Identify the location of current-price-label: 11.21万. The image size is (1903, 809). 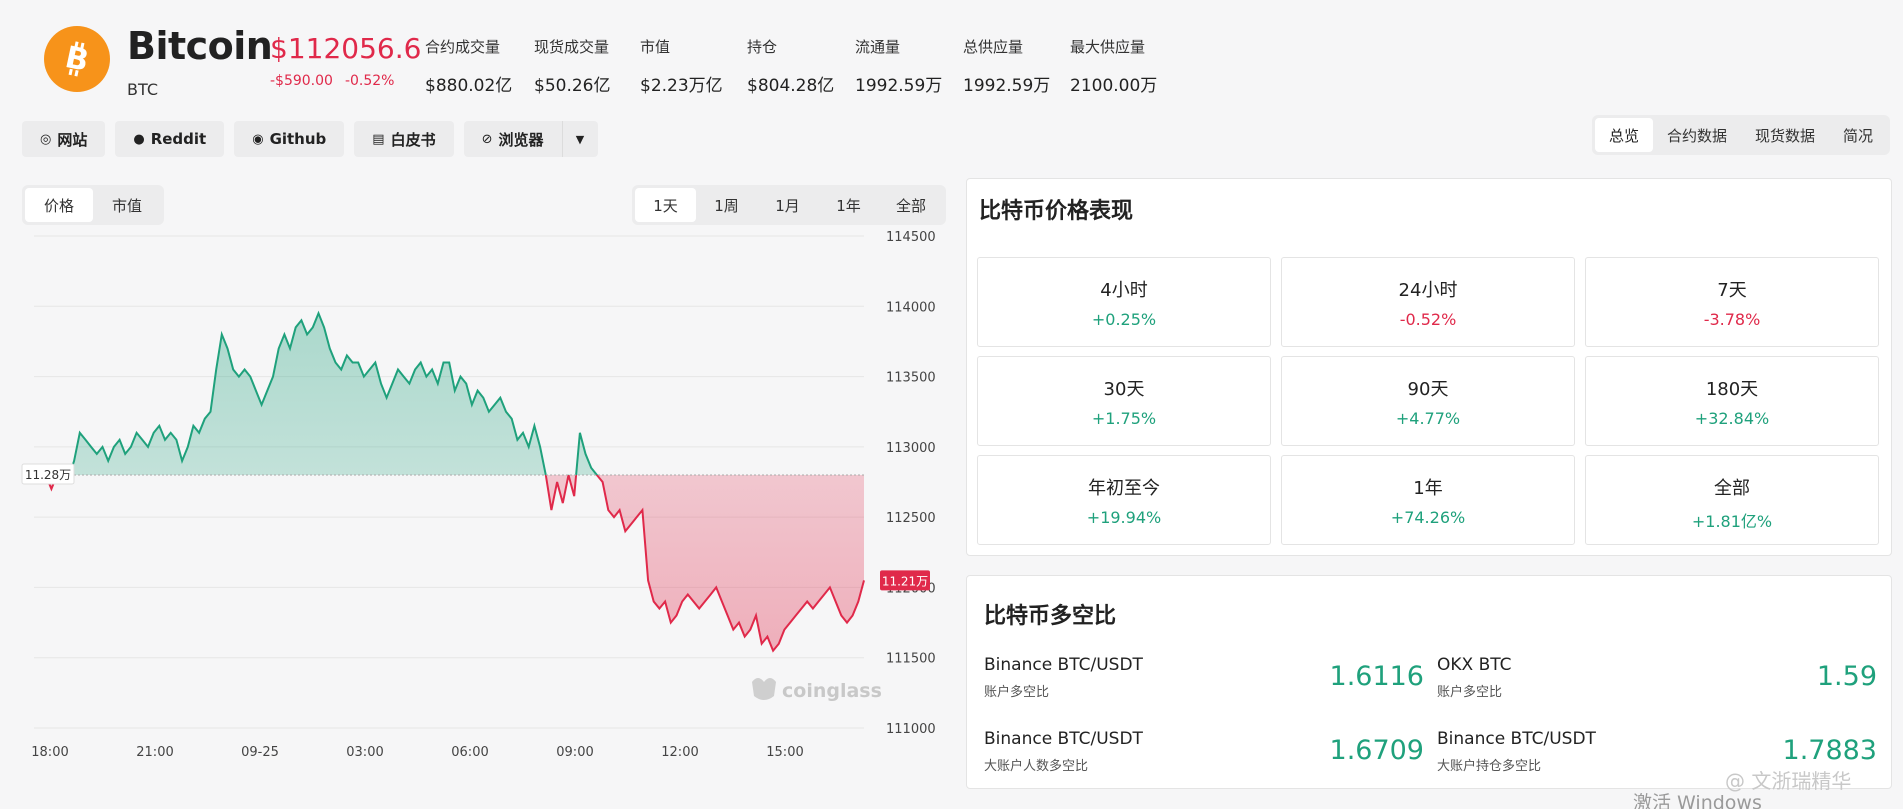
(905, 581).